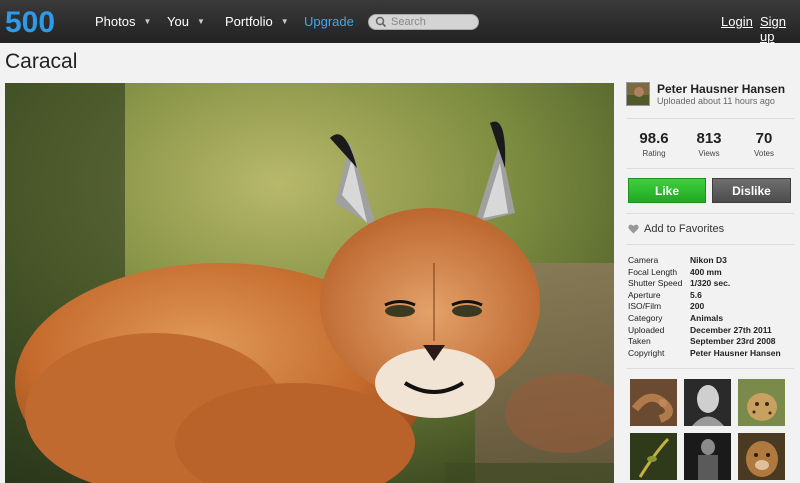 This screenshot has width=800, height=483. What do you see at coordinates (737, 21) in the screenshot?
I see `login-link: Login` at bounding box center [737, 21].